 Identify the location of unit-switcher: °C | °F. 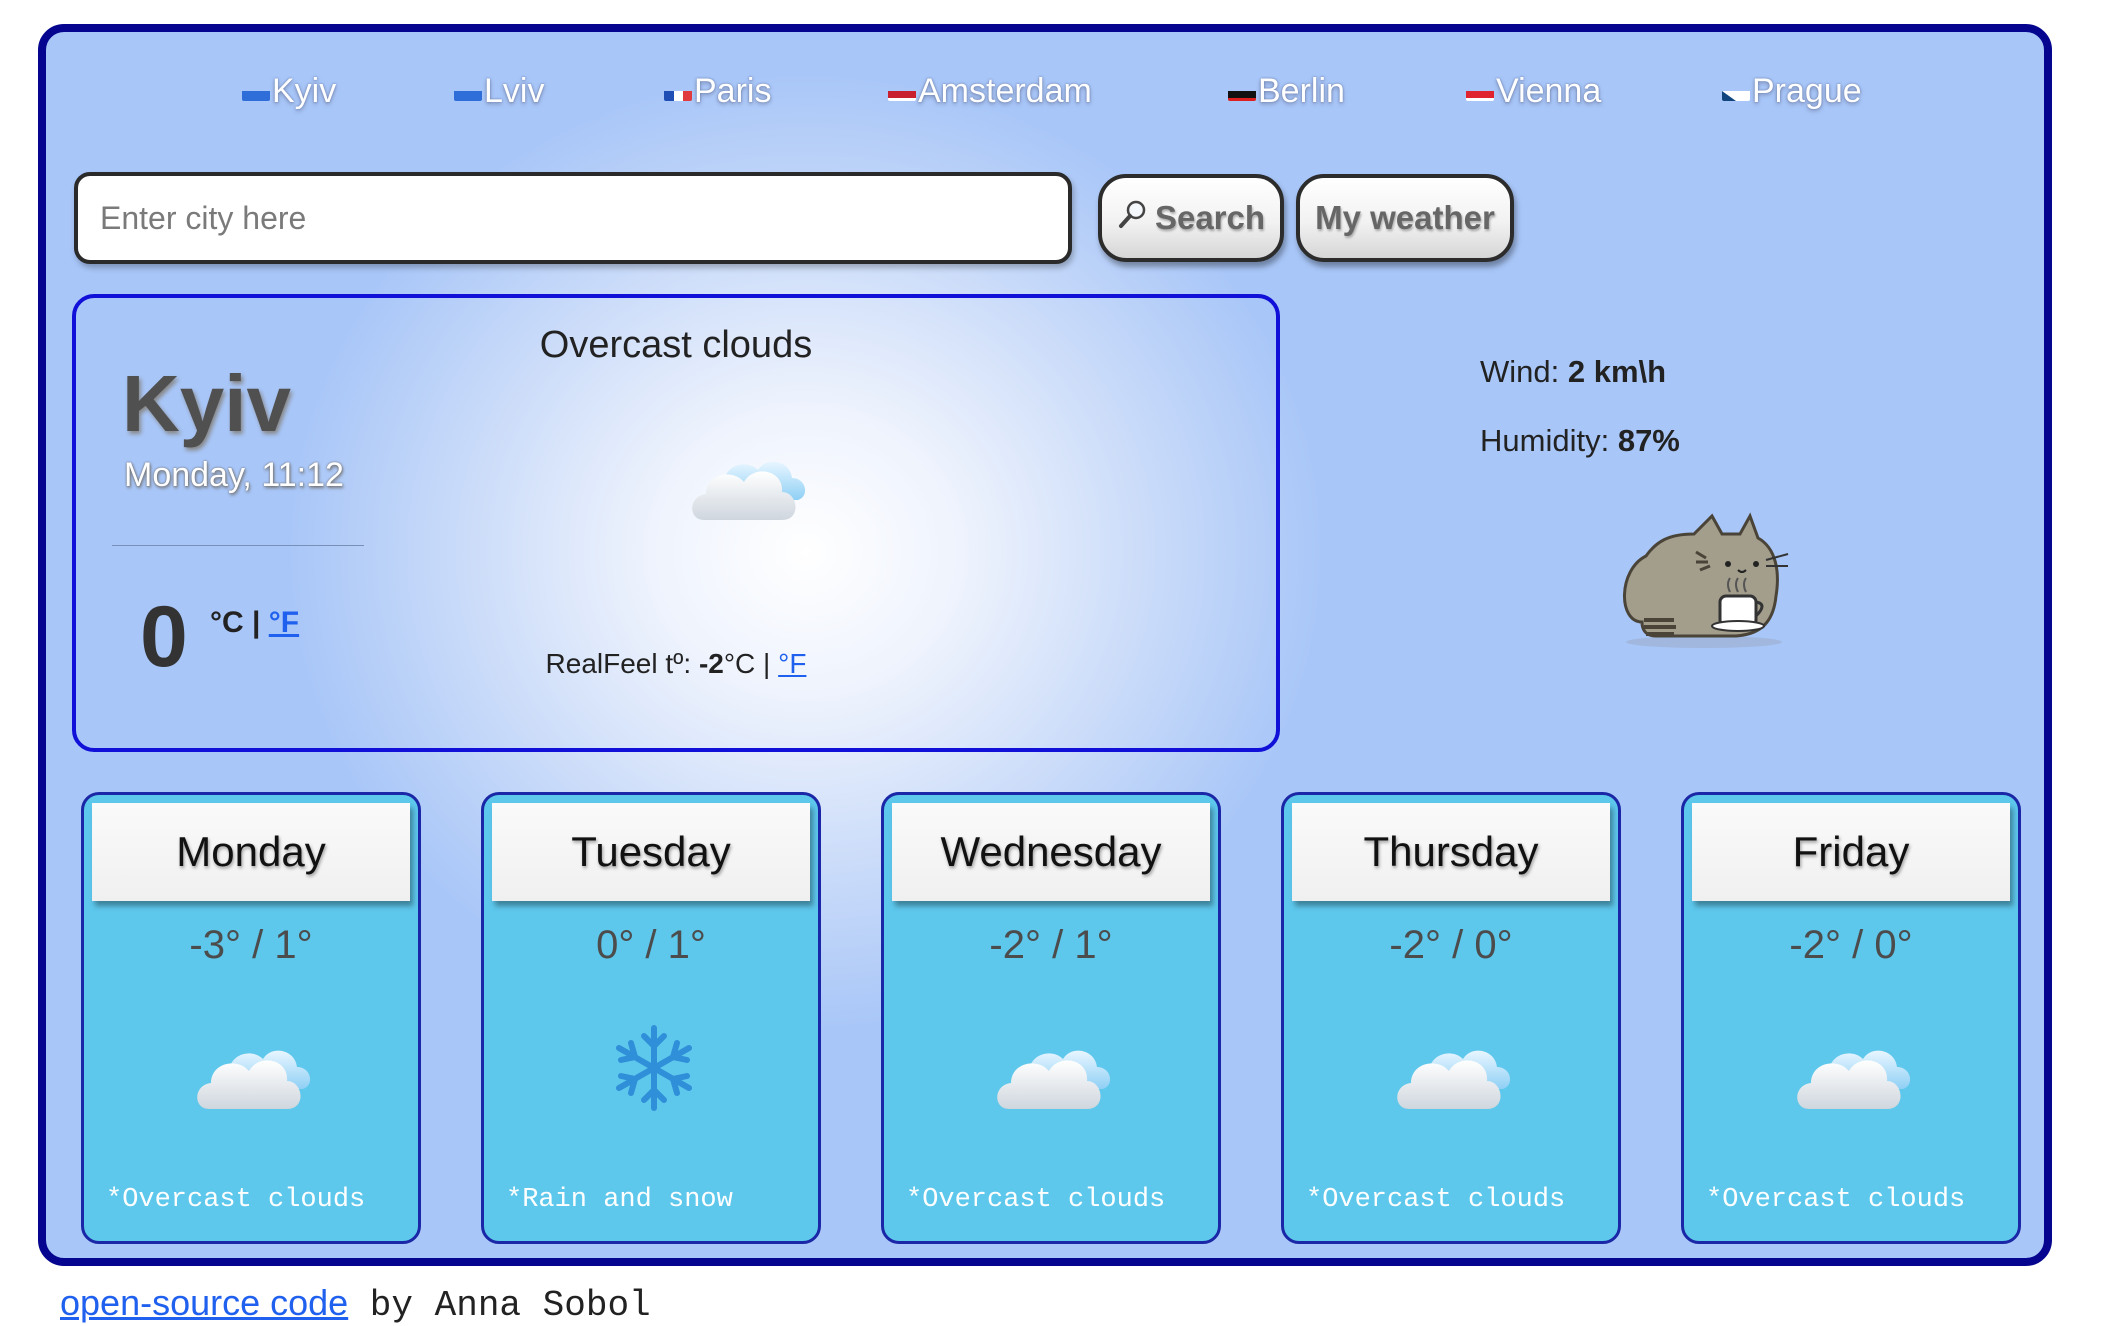
(254, 623).